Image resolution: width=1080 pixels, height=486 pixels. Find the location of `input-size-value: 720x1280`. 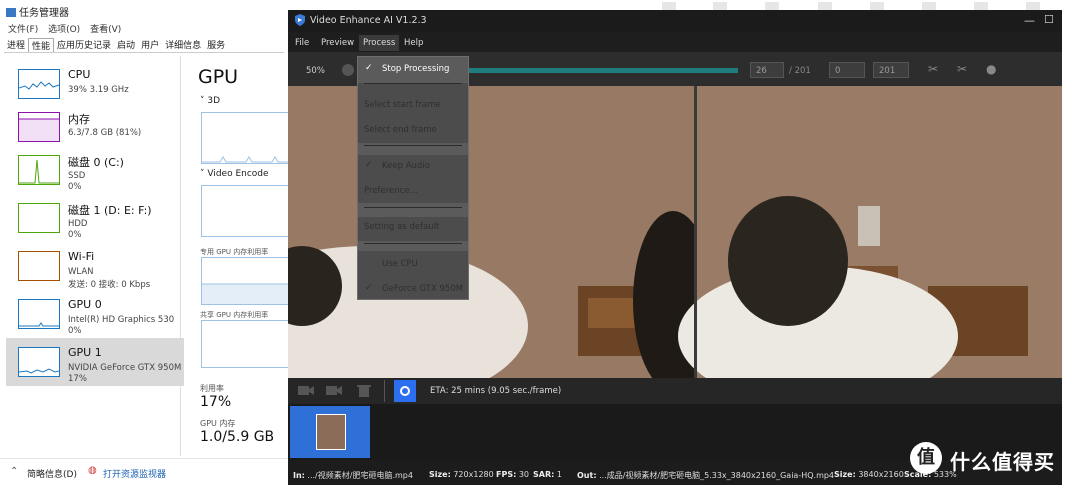

input-size-value: 720x1280 is located at coordinates (473, 474).